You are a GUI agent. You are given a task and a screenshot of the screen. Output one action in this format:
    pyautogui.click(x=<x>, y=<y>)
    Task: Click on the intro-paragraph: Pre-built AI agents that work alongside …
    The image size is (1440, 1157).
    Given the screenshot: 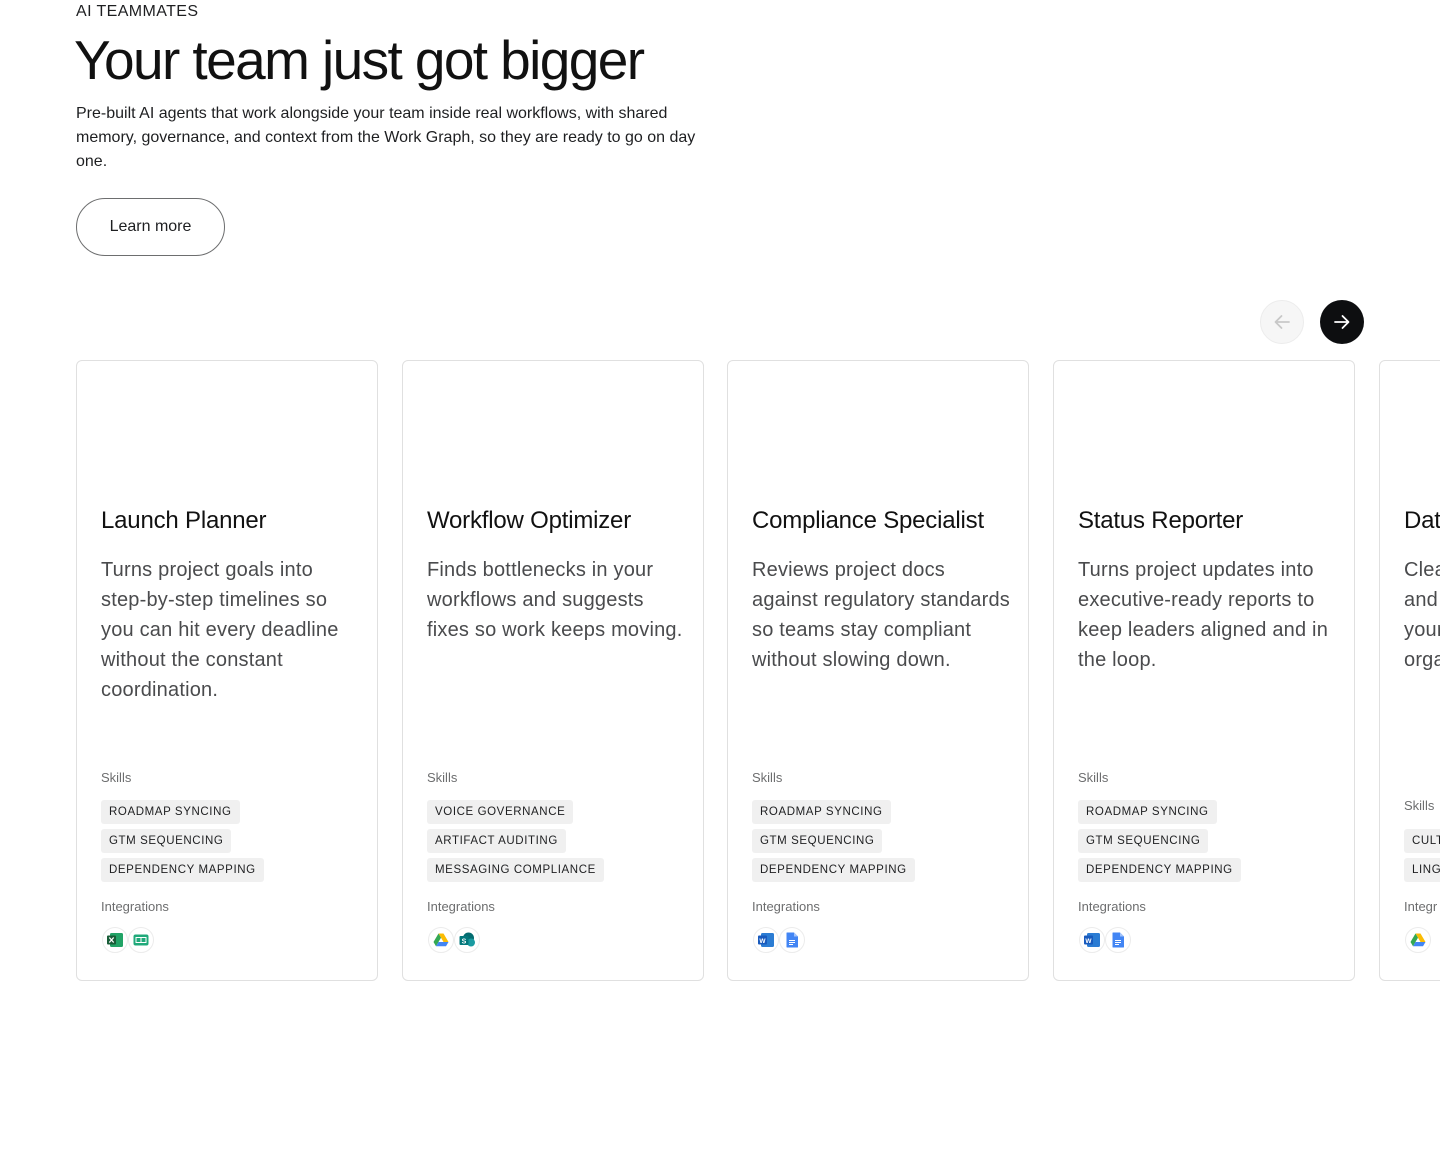 What is the action you would take?
    pyautogui.click(x=386, y=137)
    